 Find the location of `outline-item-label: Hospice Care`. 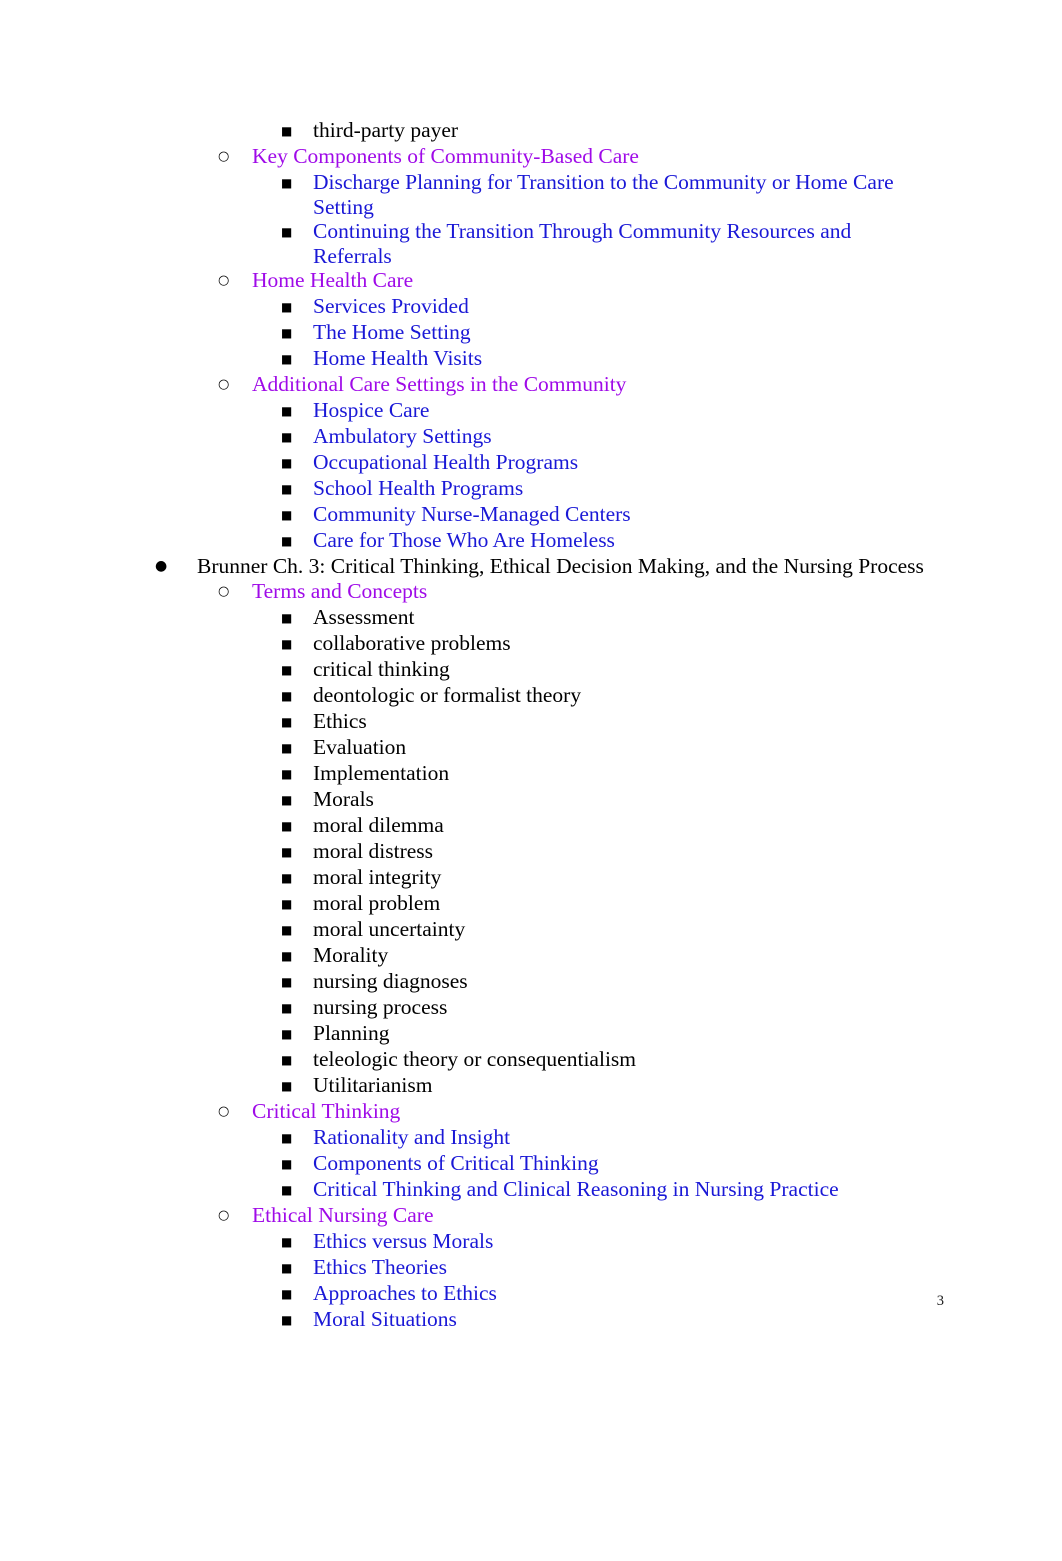

outline-item-label: Hospice Care is located at coordinates (371, 410).